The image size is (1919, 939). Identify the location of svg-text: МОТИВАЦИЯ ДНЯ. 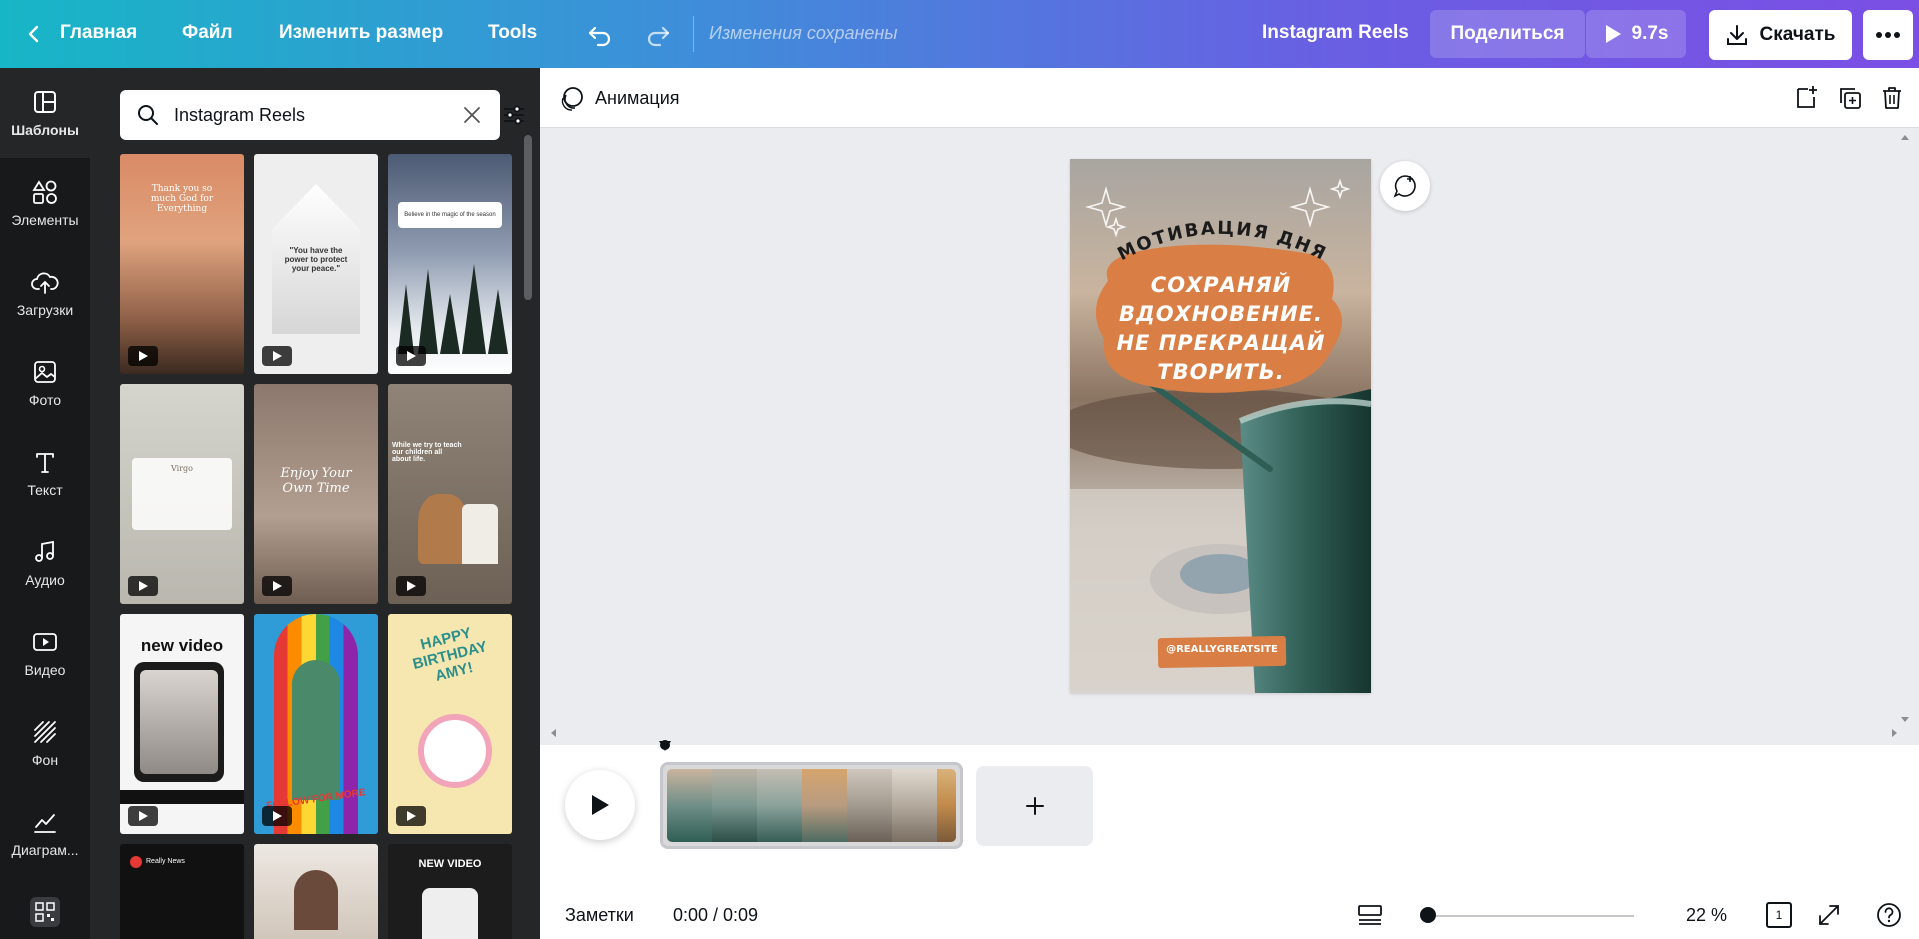
(1222, 241).